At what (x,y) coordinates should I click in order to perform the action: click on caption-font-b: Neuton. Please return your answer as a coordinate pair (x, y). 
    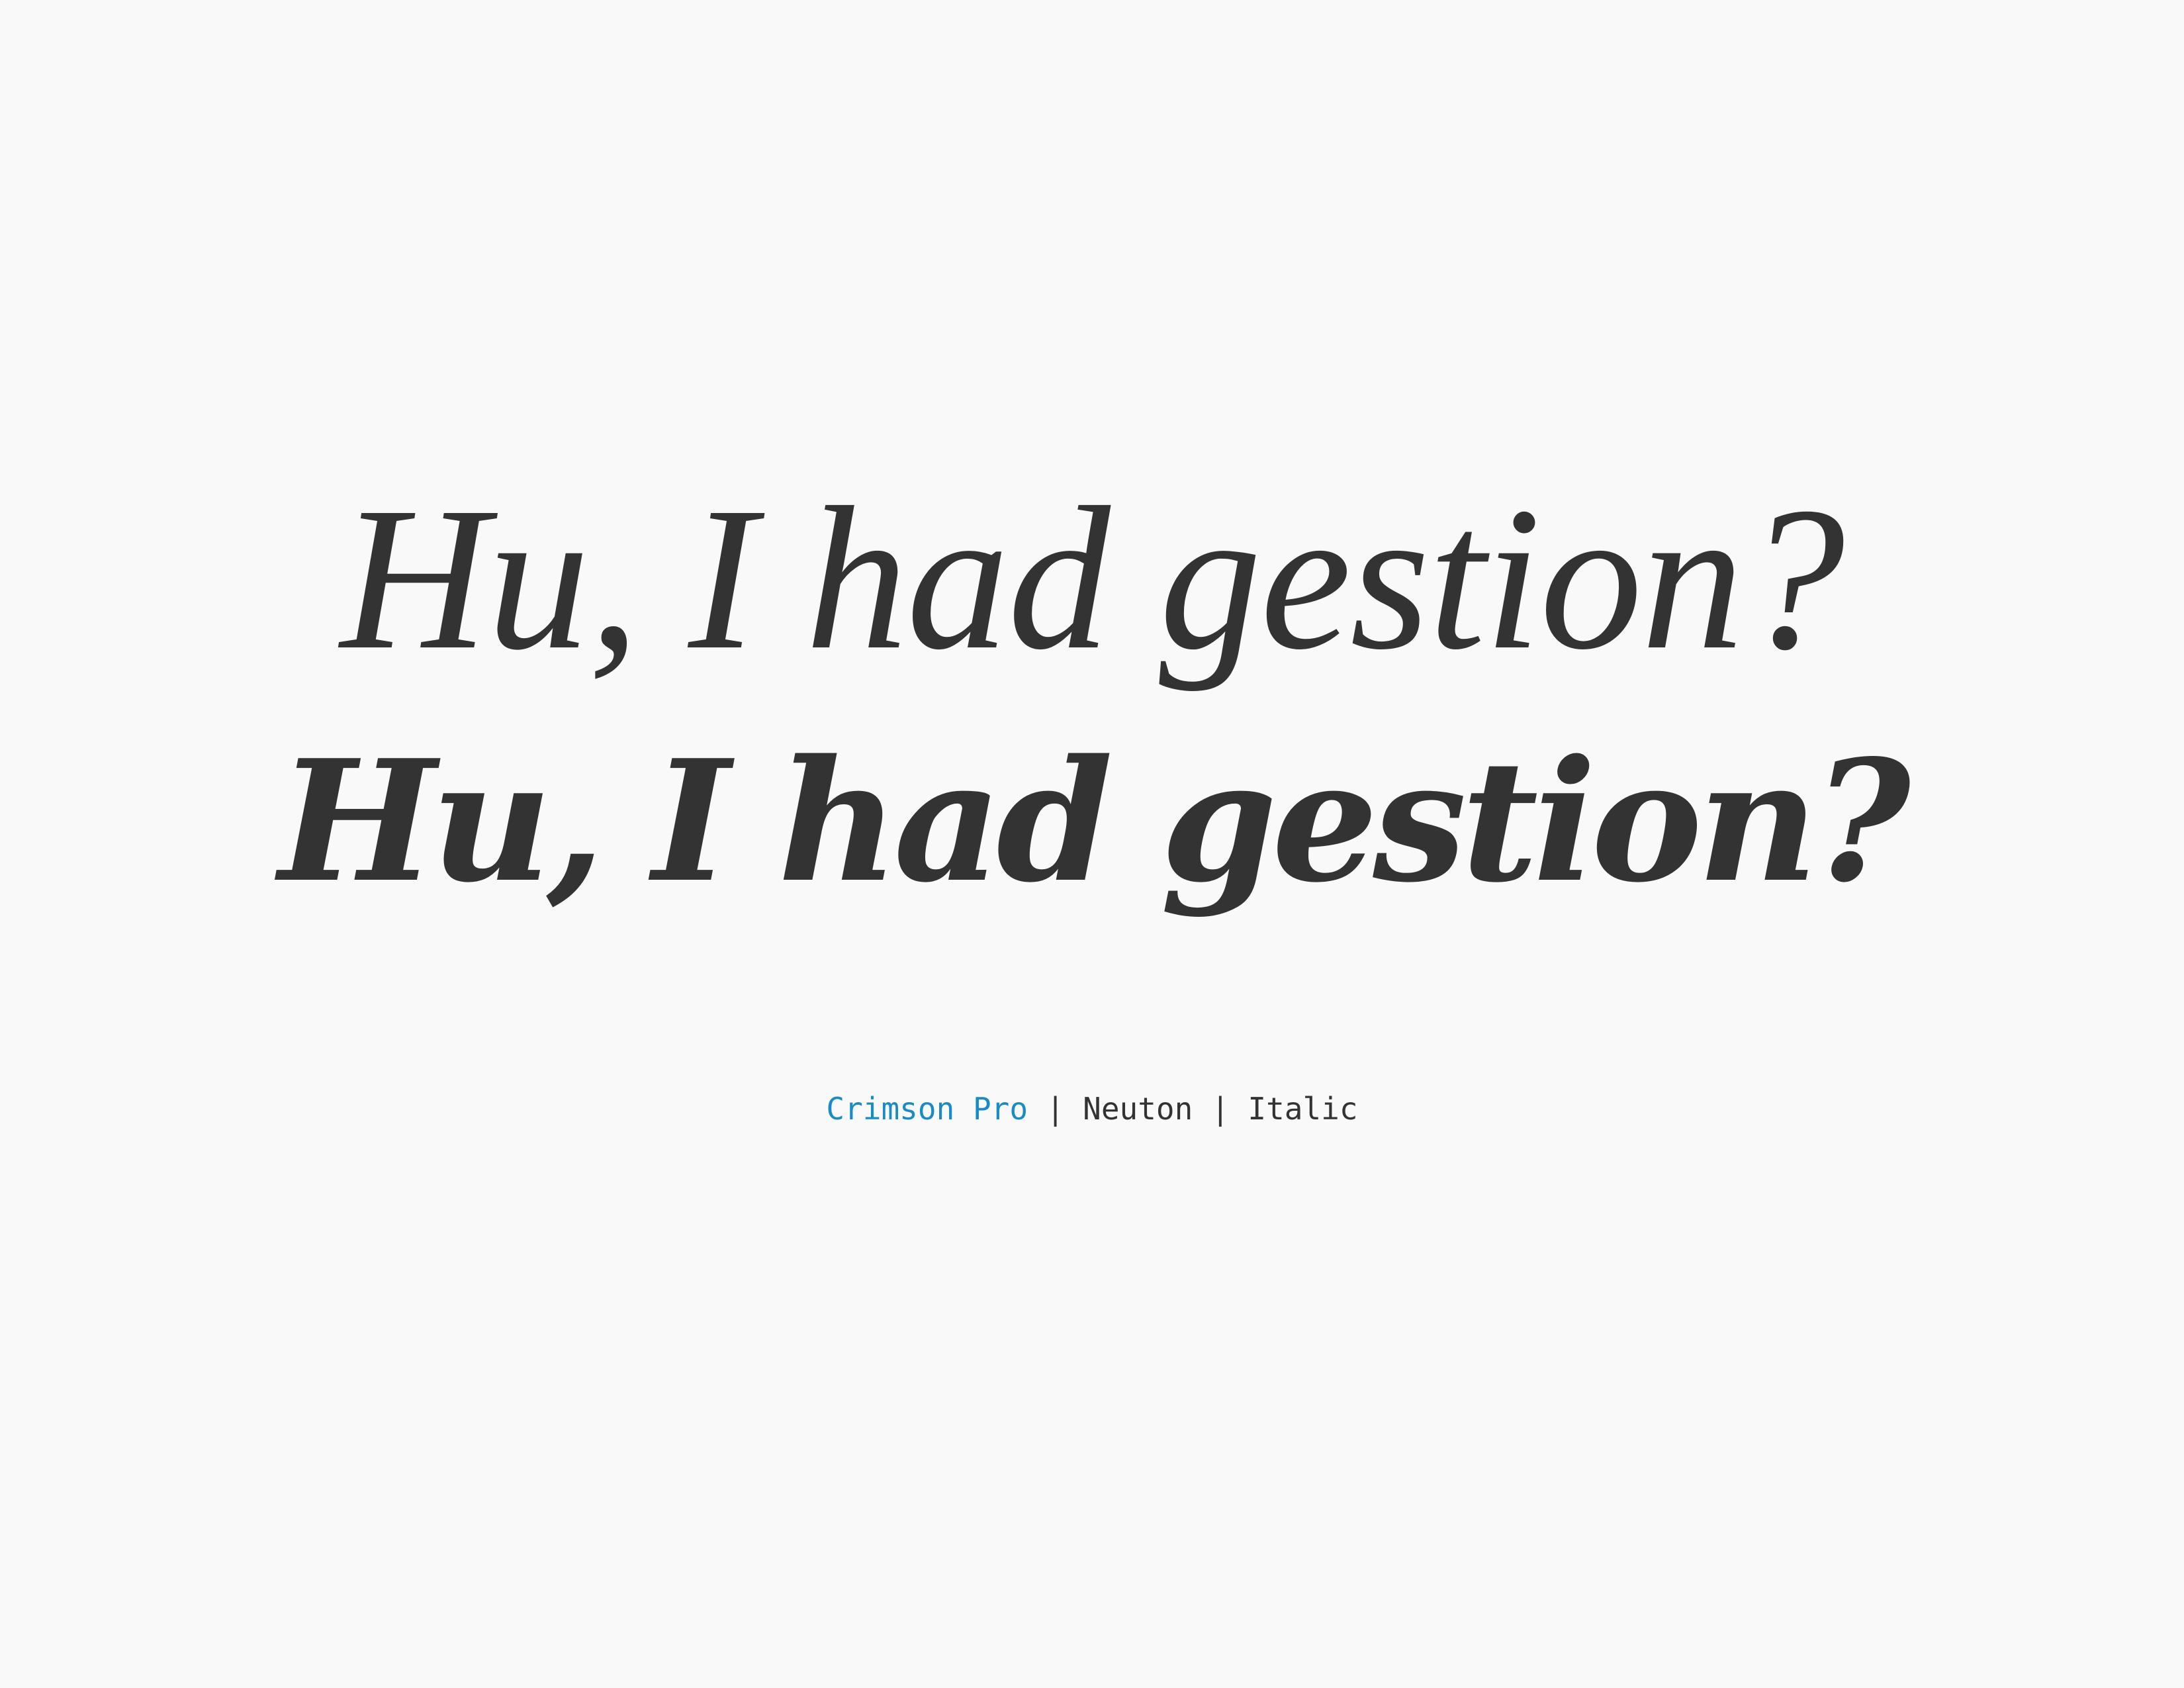
    Looking at the image, I should click on (1138, 1109).